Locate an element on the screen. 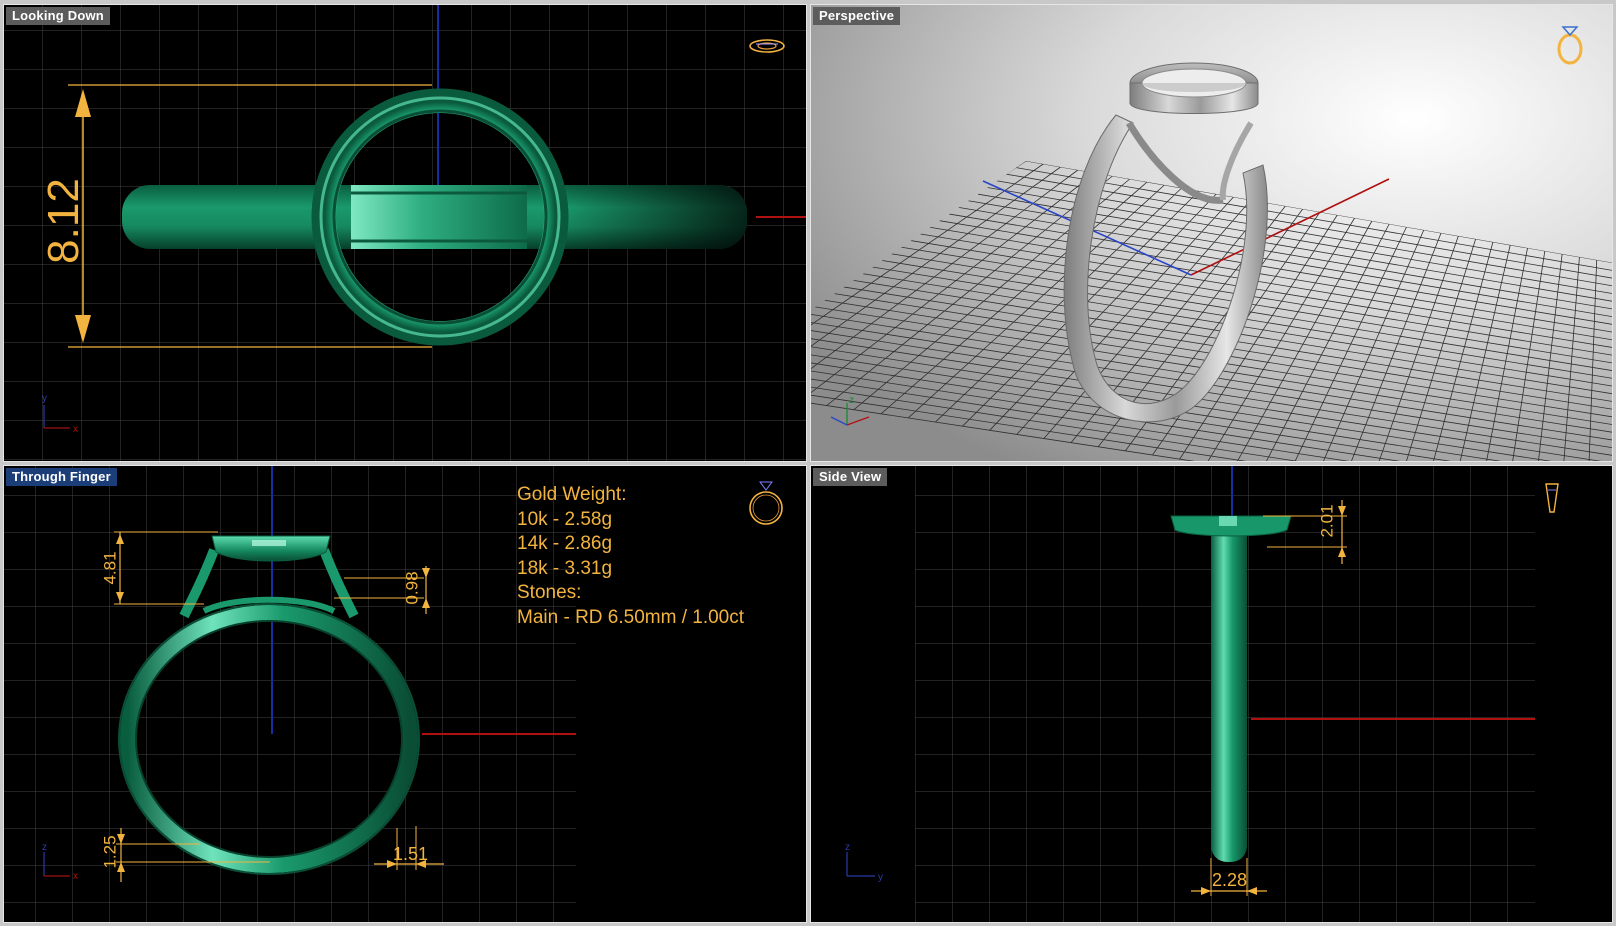  gold-weight-18k: 18k - 3.31g is located at coordinates (565, 568).